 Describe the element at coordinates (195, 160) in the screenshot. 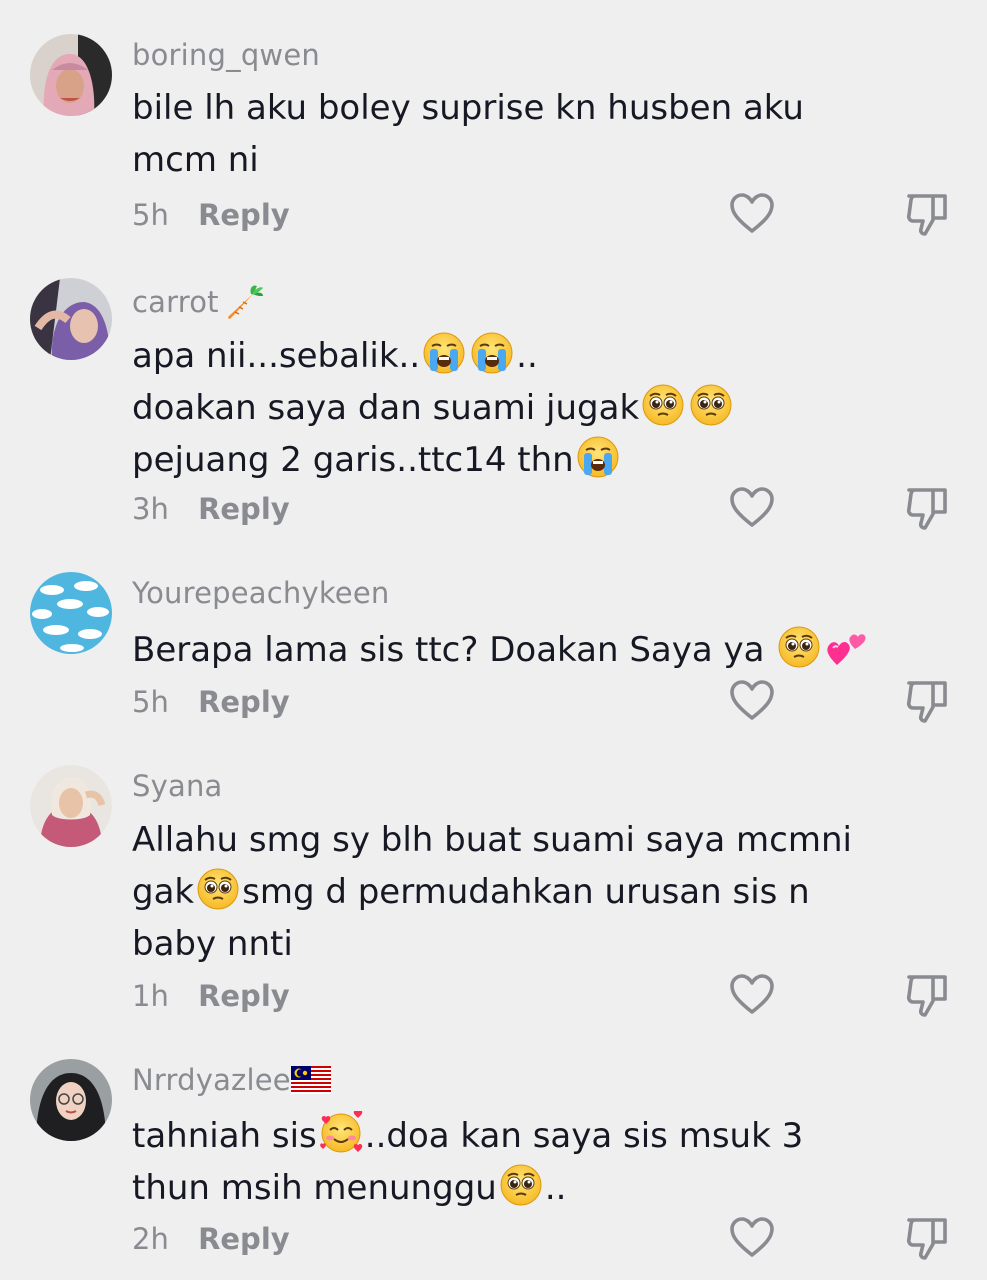

I see `comment-line: mcm ni` at that location.